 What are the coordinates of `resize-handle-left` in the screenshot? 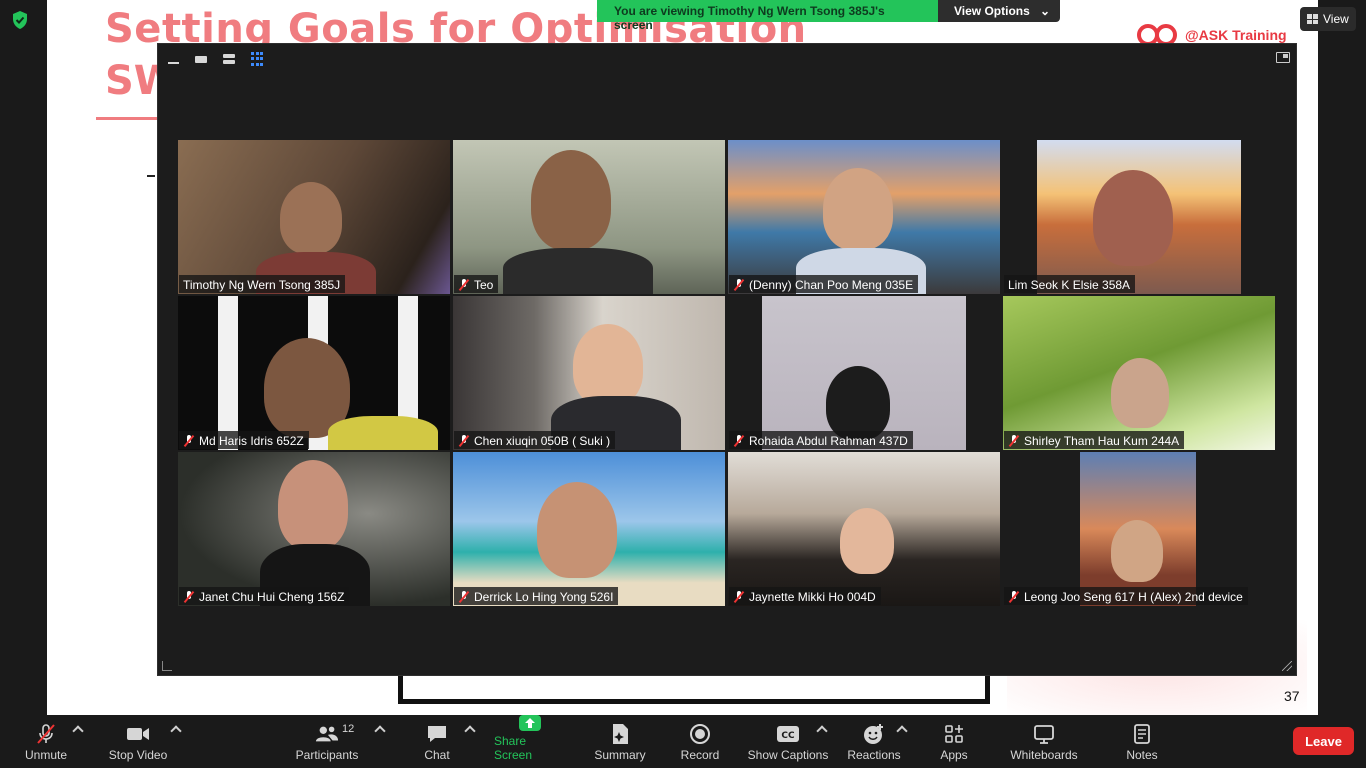 It's located at (167, 666).